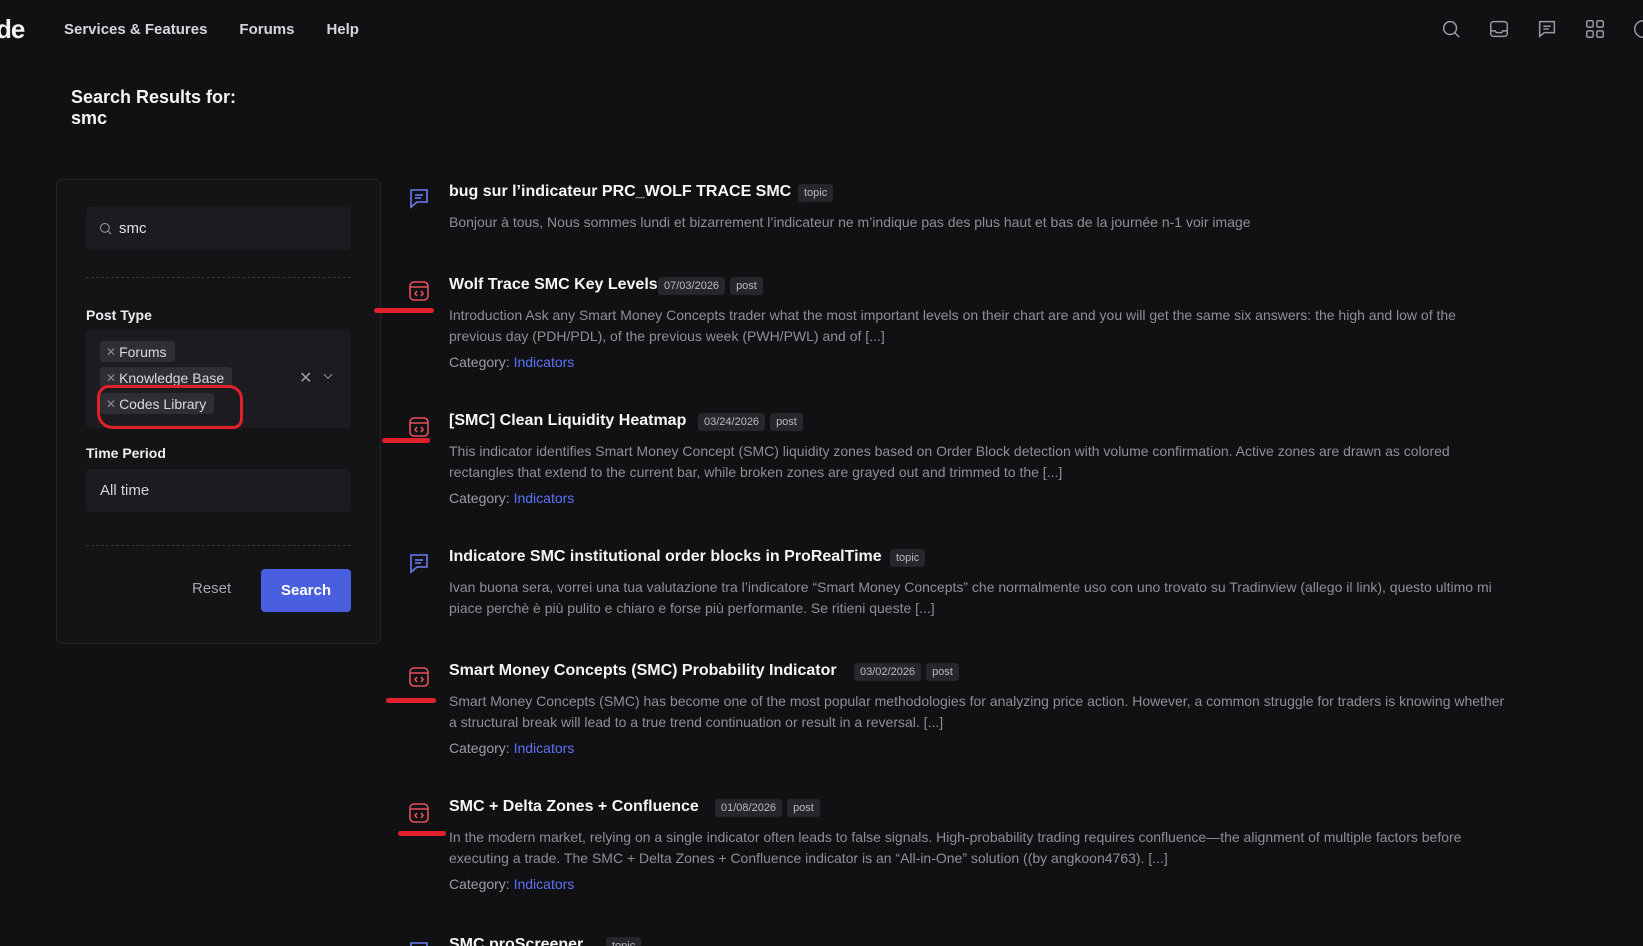 The image size is (1643, 946). I want to click on date-badge: 03/02/2026, so click(888, 672).